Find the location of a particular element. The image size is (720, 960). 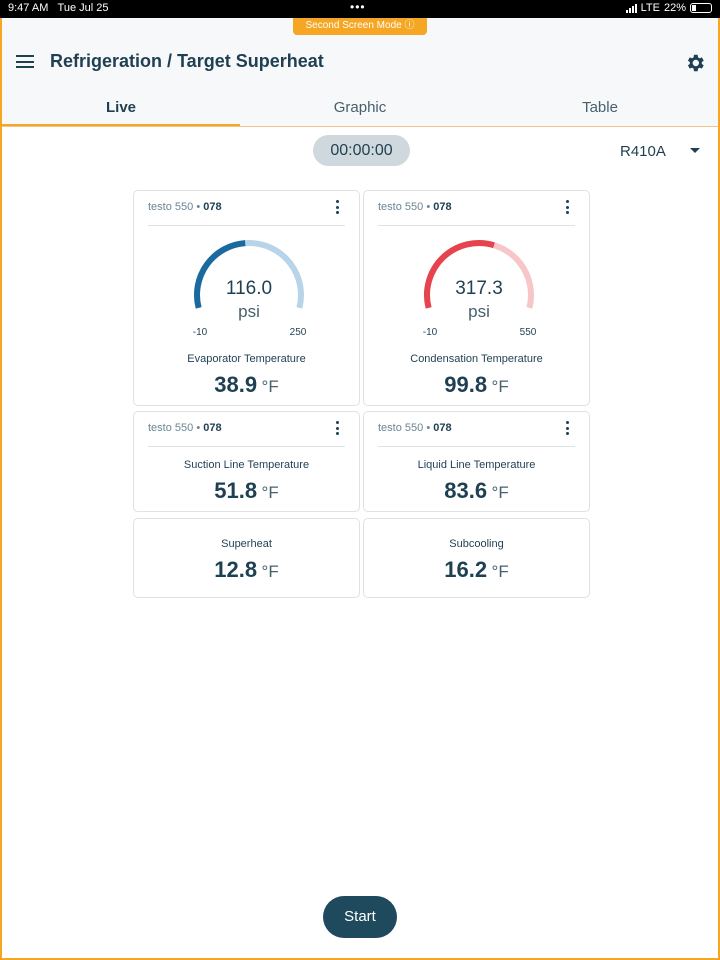

measurement-reading: 83.6 °F is located at coordinates (476, 490).